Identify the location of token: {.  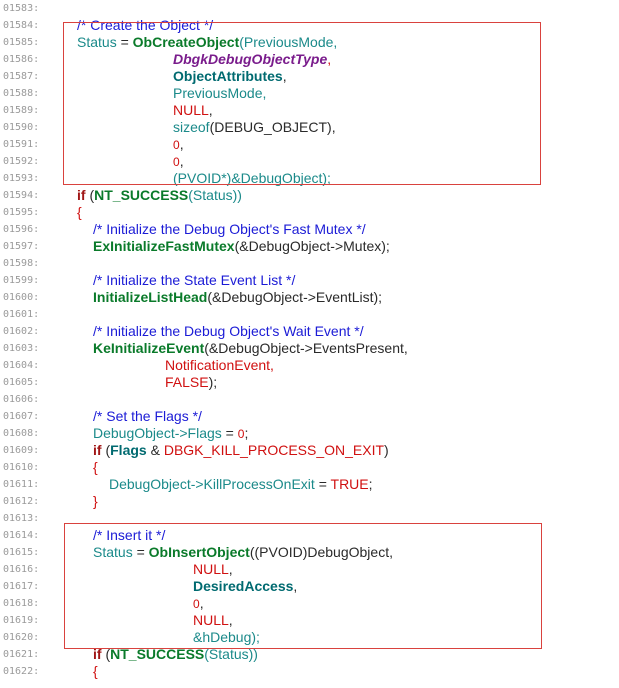
(95, 467).